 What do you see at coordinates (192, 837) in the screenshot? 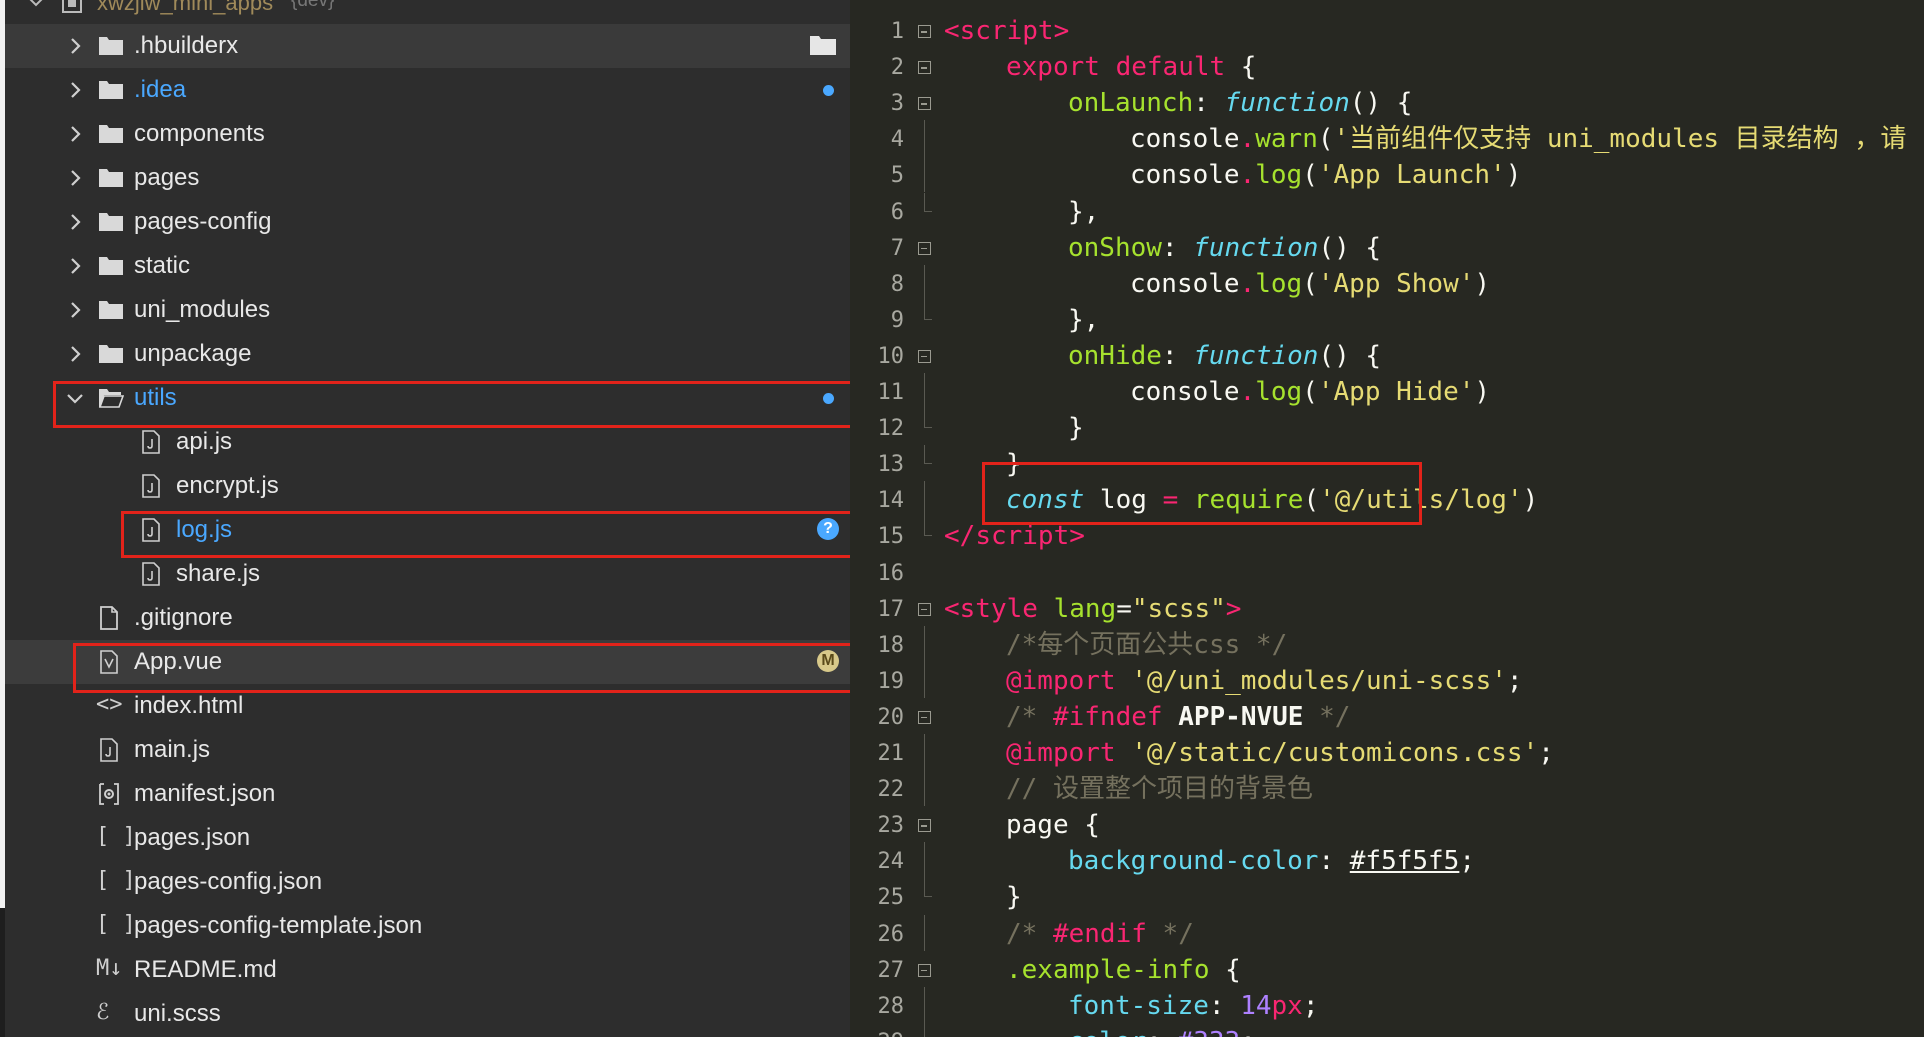
I see `tree-item-label: pages.json` at bounding box center [192, 837].